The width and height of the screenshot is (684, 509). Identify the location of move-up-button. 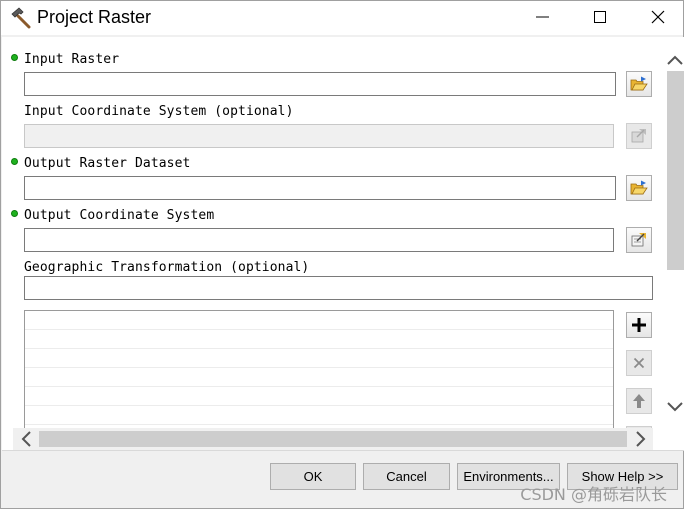
(639, 401).